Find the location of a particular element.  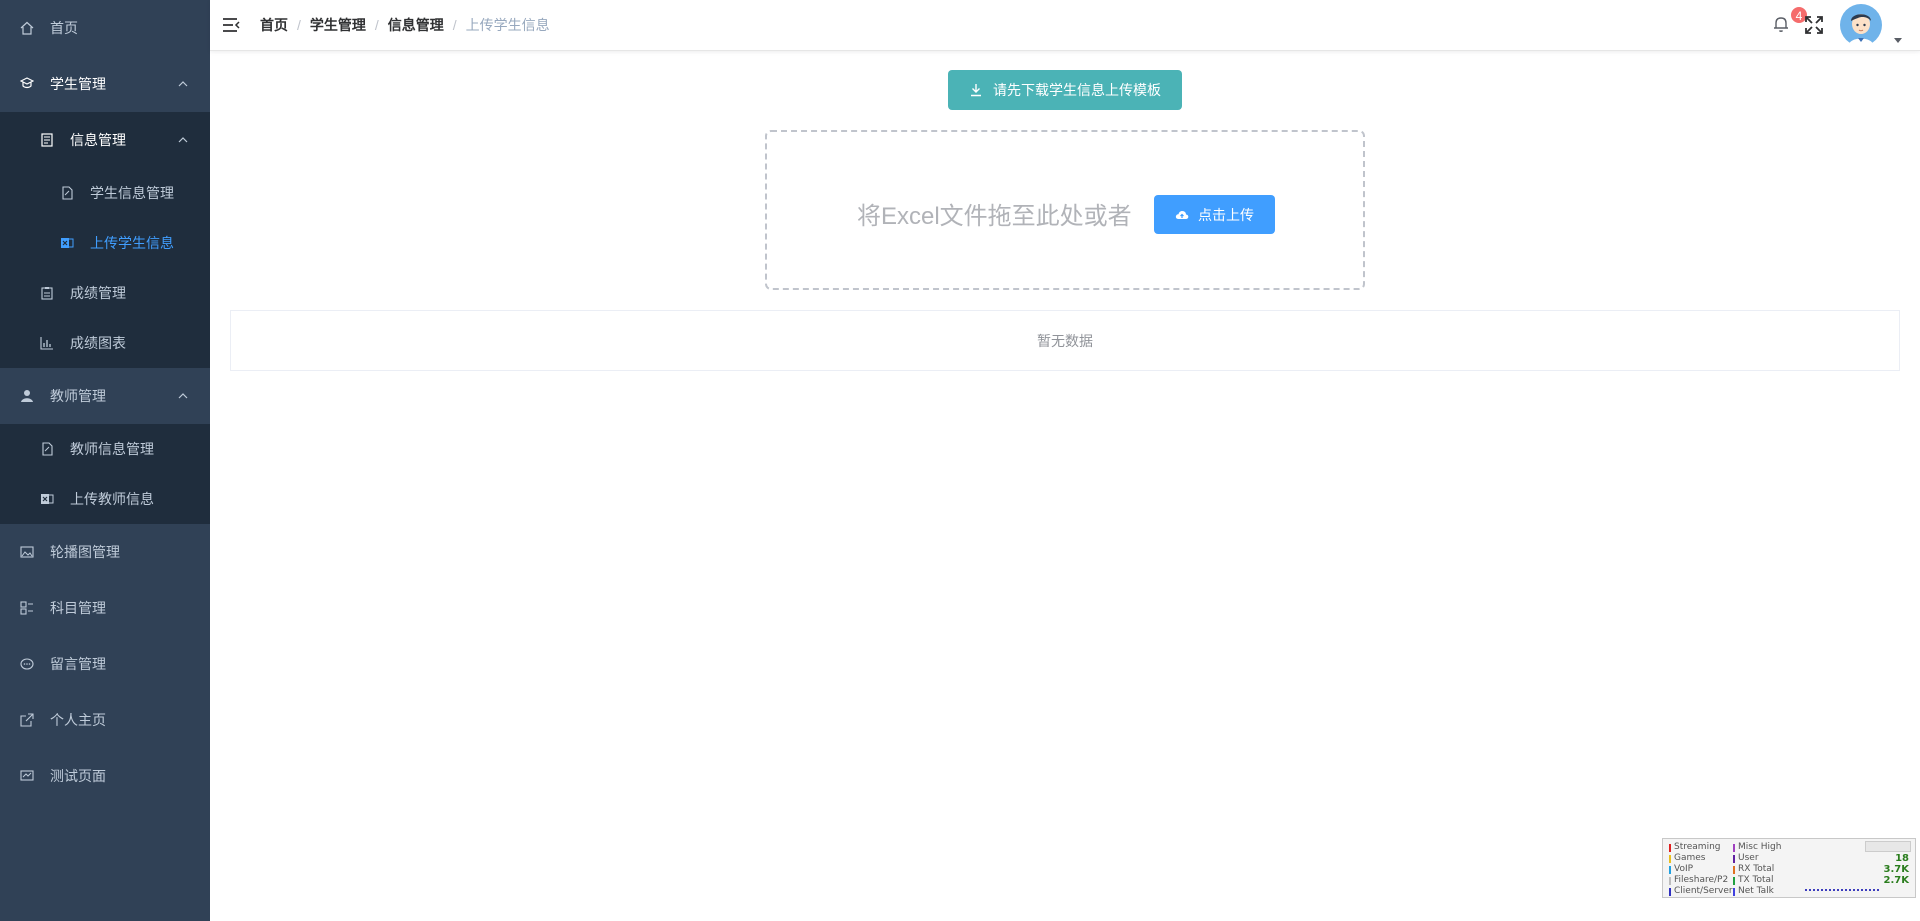

fullscreen-icon is located at coordinates (1814, 25).